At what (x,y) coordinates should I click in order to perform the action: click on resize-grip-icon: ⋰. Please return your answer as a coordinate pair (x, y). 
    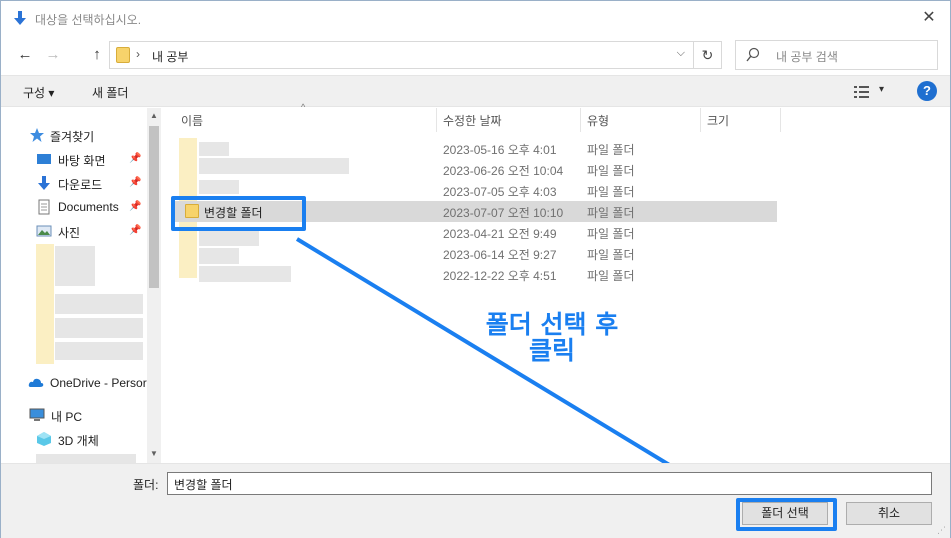
    Looking at the image, I should click on (942, 530).